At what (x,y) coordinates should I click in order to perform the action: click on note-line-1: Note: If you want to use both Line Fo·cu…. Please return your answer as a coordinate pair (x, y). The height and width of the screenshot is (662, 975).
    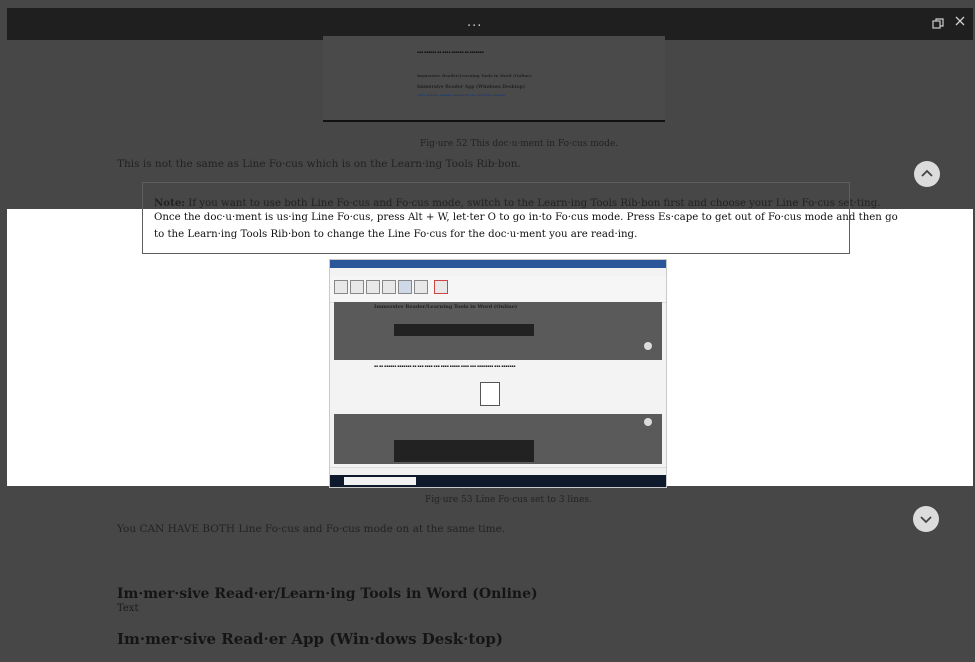
    Looking at the image, I should click on (517, 203).